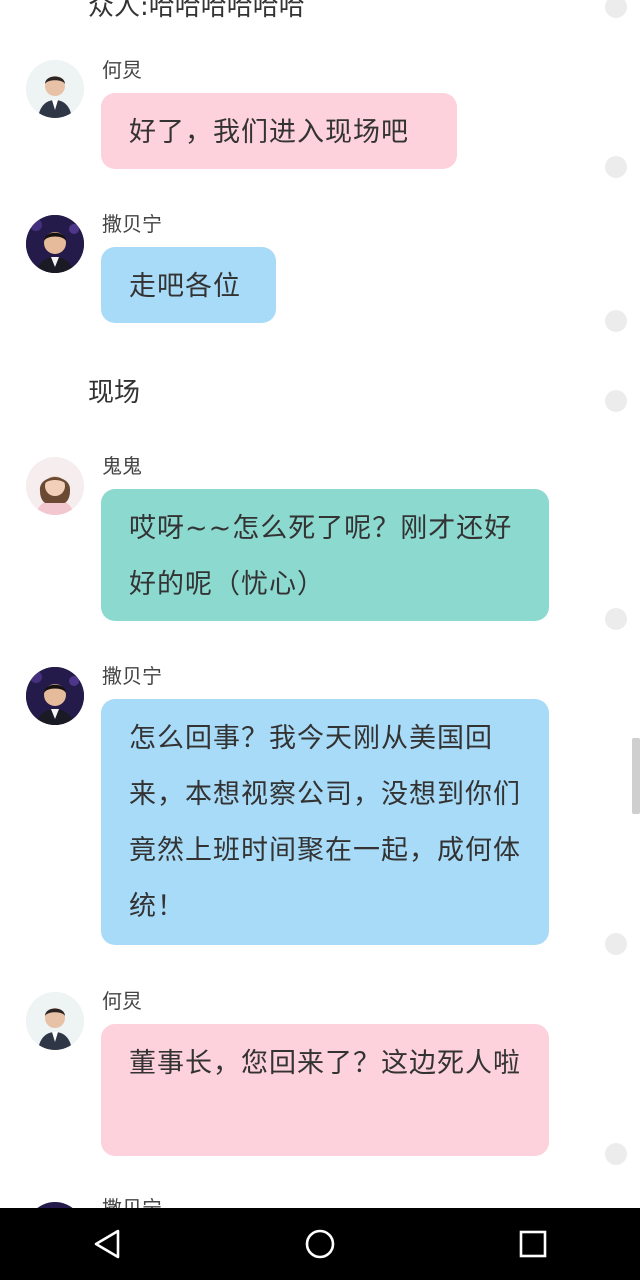 The width and height of the screenshot is (640, 1280). I want to click on back-button, so click(107, 1244).